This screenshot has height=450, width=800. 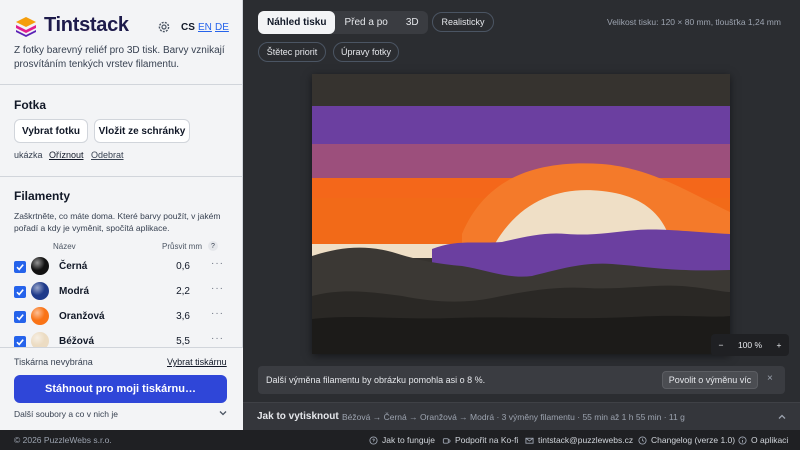 I want to click on kofi-label: Podpořit na Ko-fi, so click(x=487, y=440).